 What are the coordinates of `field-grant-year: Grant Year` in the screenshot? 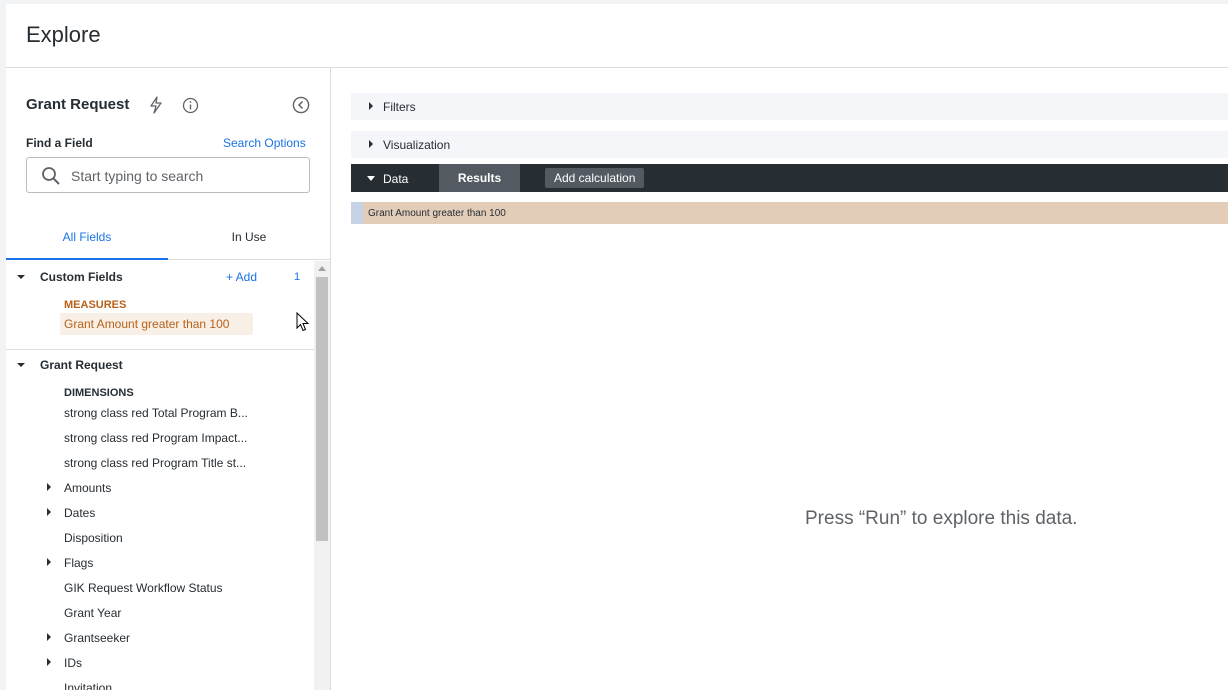 It's located at (92, 613).